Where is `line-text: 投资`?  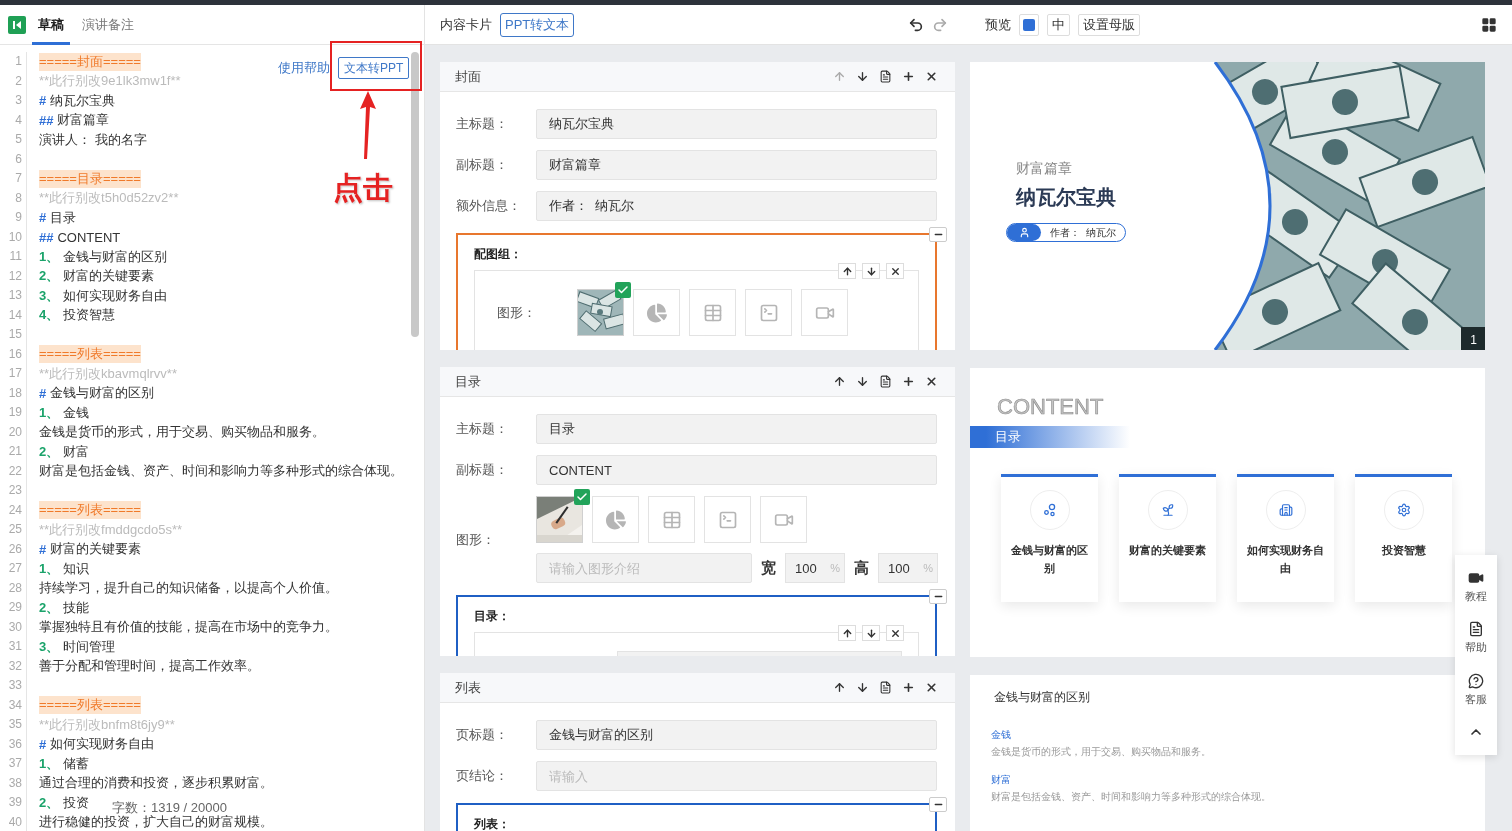 line-text: 投资 is located at coordinates (76, 802).